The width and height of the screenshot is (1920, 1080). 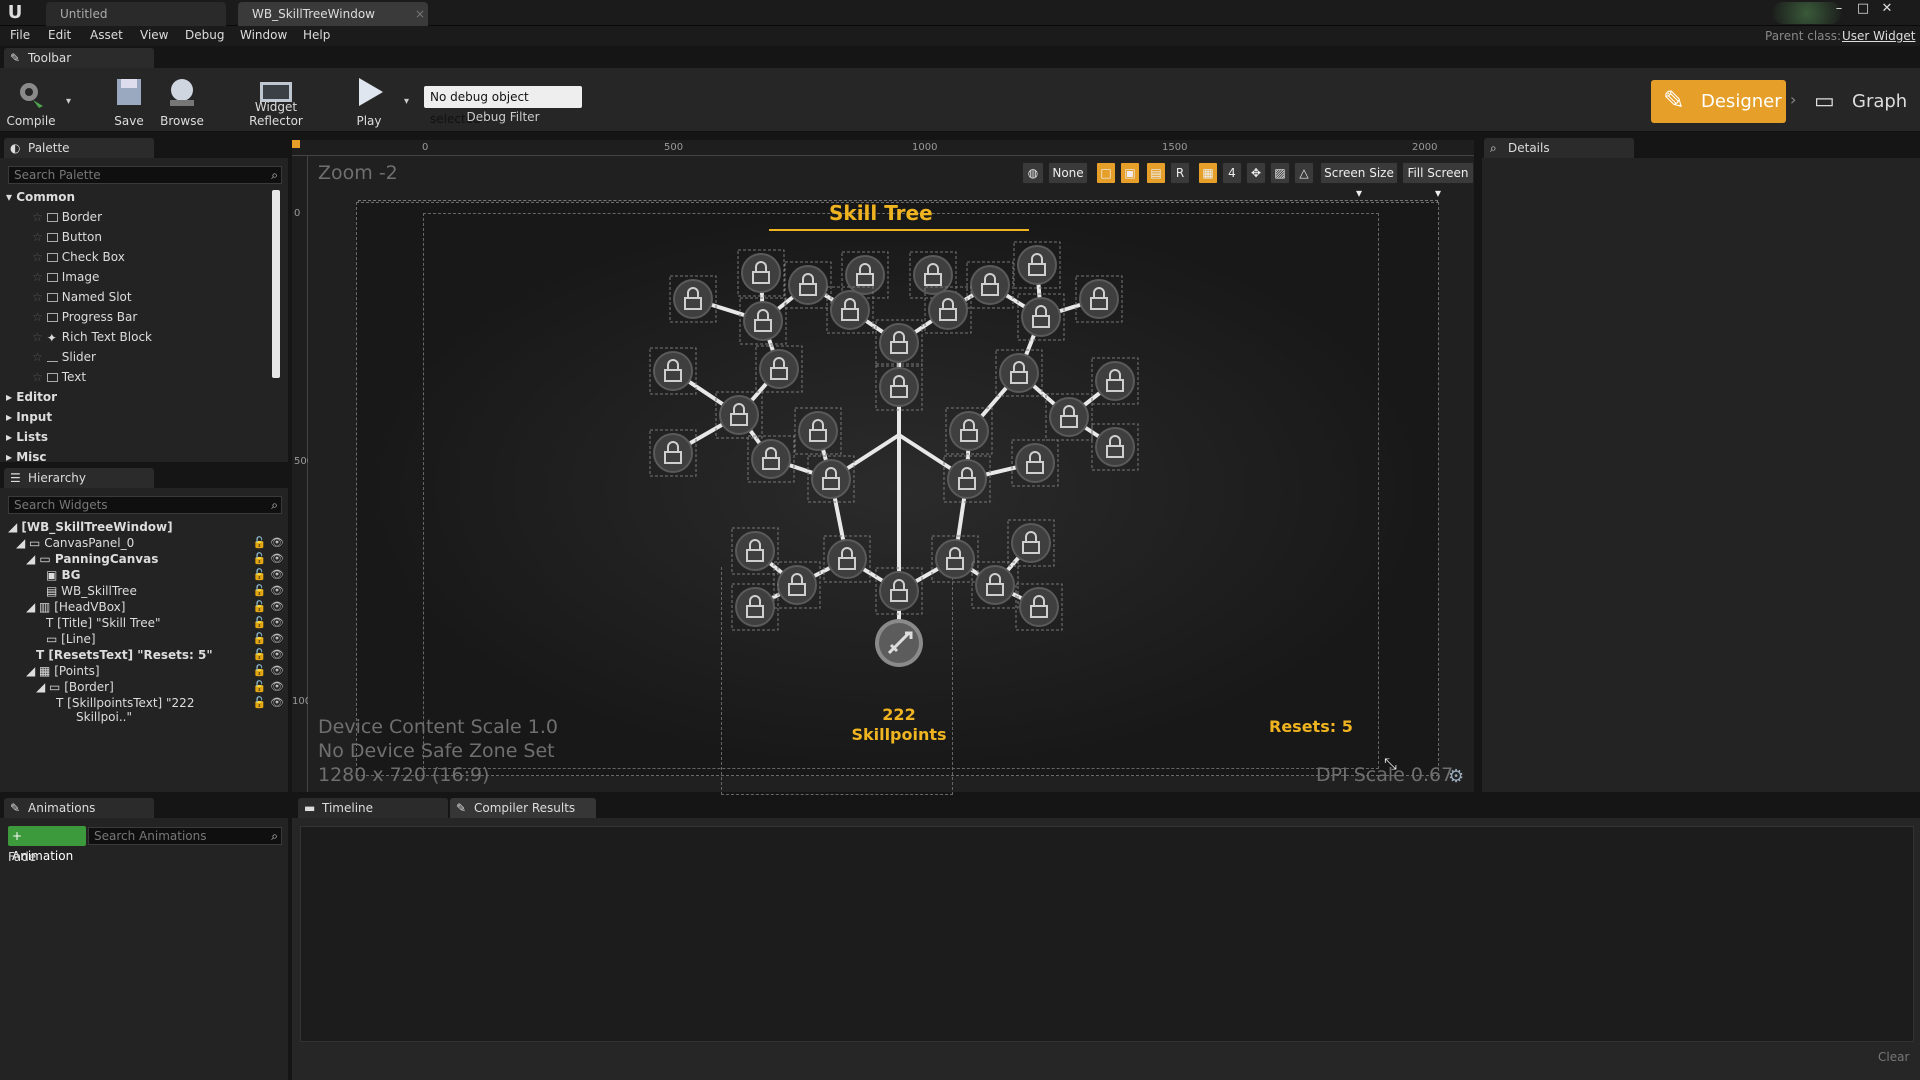 I want to click on lock-visibility-icons-skilltree: 🔓 👁, so click(x=268, y=590).